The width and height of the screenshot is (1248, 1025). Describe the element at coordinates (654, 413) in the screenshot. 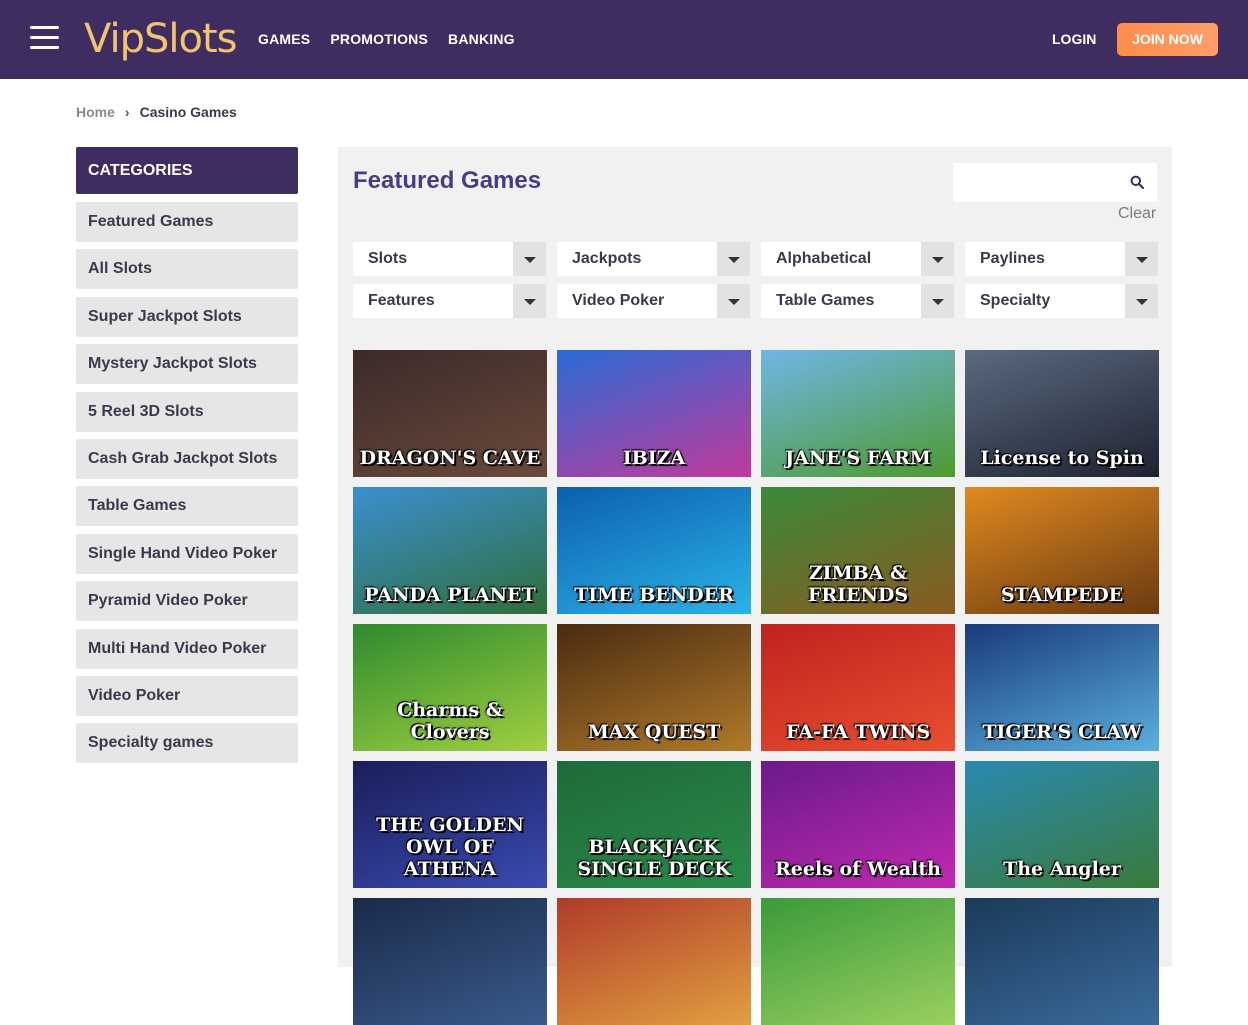

I see `game-tile: IBIZA` at that location.